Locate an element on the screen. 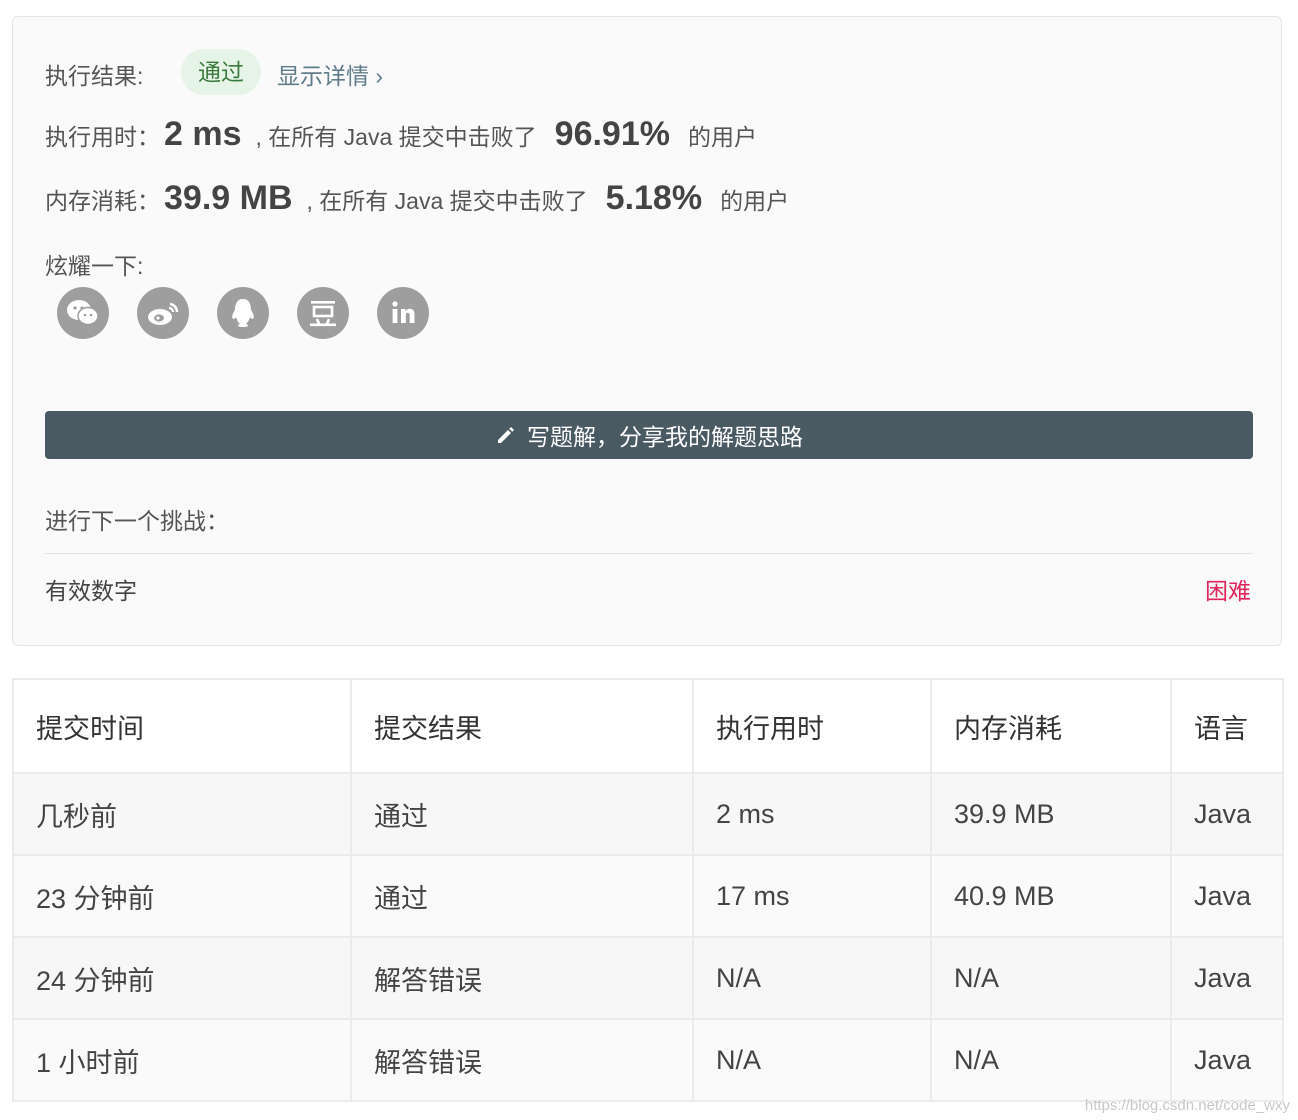 The height and width of the screenshot is (1120, 1298). wechat-icon is located at coordinates (83, 313).